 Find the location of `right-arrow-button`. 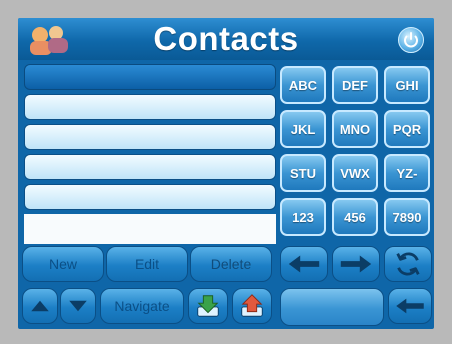

right-arrow-button is located at coordinates (356, 264).